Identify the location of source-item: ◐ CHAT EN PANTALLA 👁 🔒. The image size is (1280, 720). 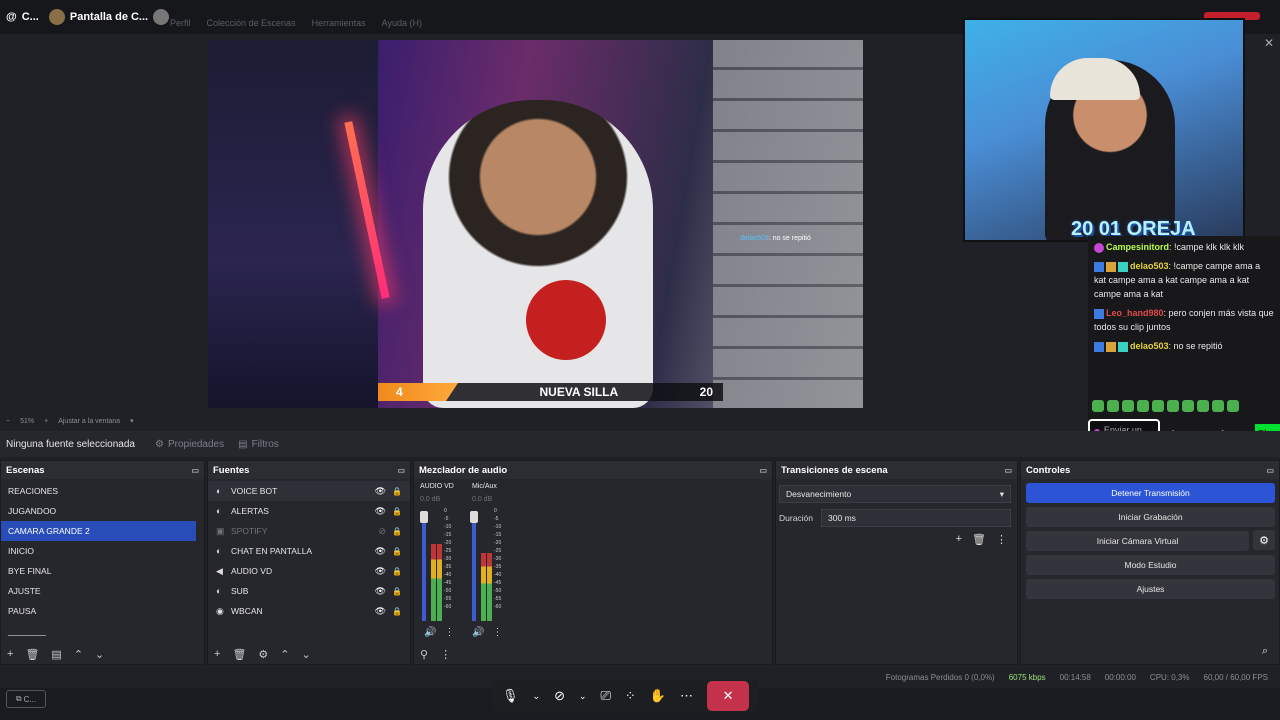
(309, 551).